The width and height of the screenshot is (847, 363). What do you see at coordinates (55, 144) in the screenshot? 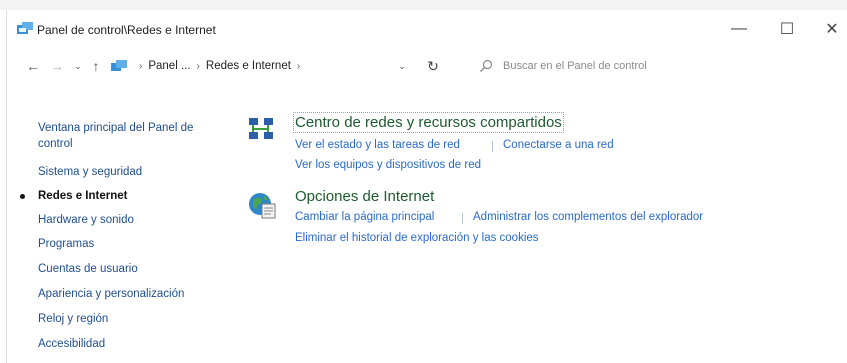
I see `nav-link-home-cont: control` at bounding box center [55, 144].